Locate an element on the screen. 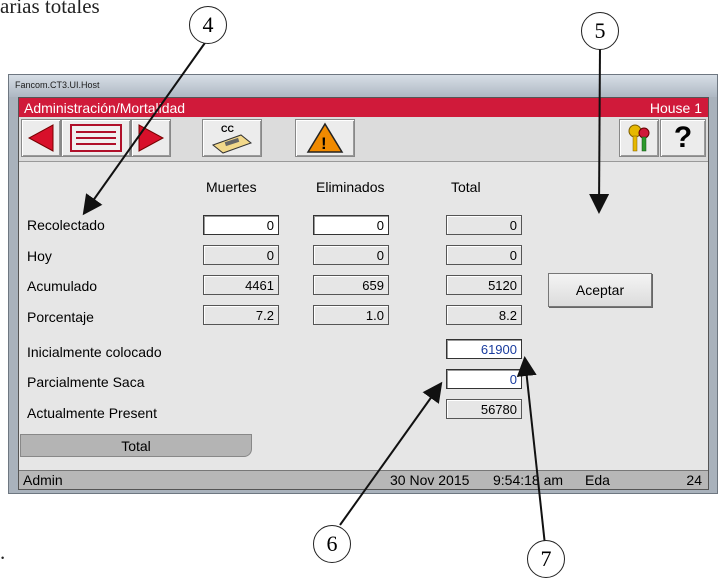 The width and height of the screenshot is (724, 581). callout-5-arrow is located at coordinates (599, 129).